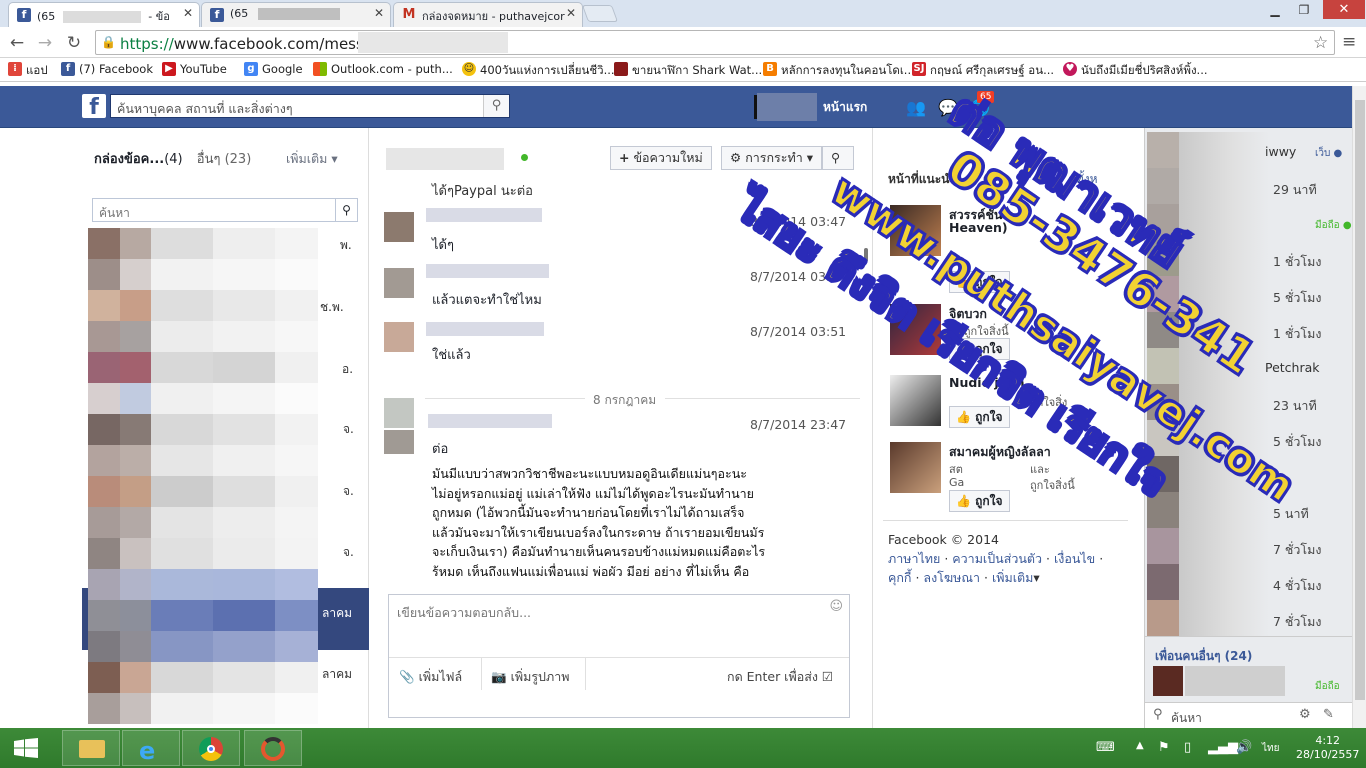 The width and height of the screenshot is (1366, 768). I want to click on app-icon, so click(273, 748).